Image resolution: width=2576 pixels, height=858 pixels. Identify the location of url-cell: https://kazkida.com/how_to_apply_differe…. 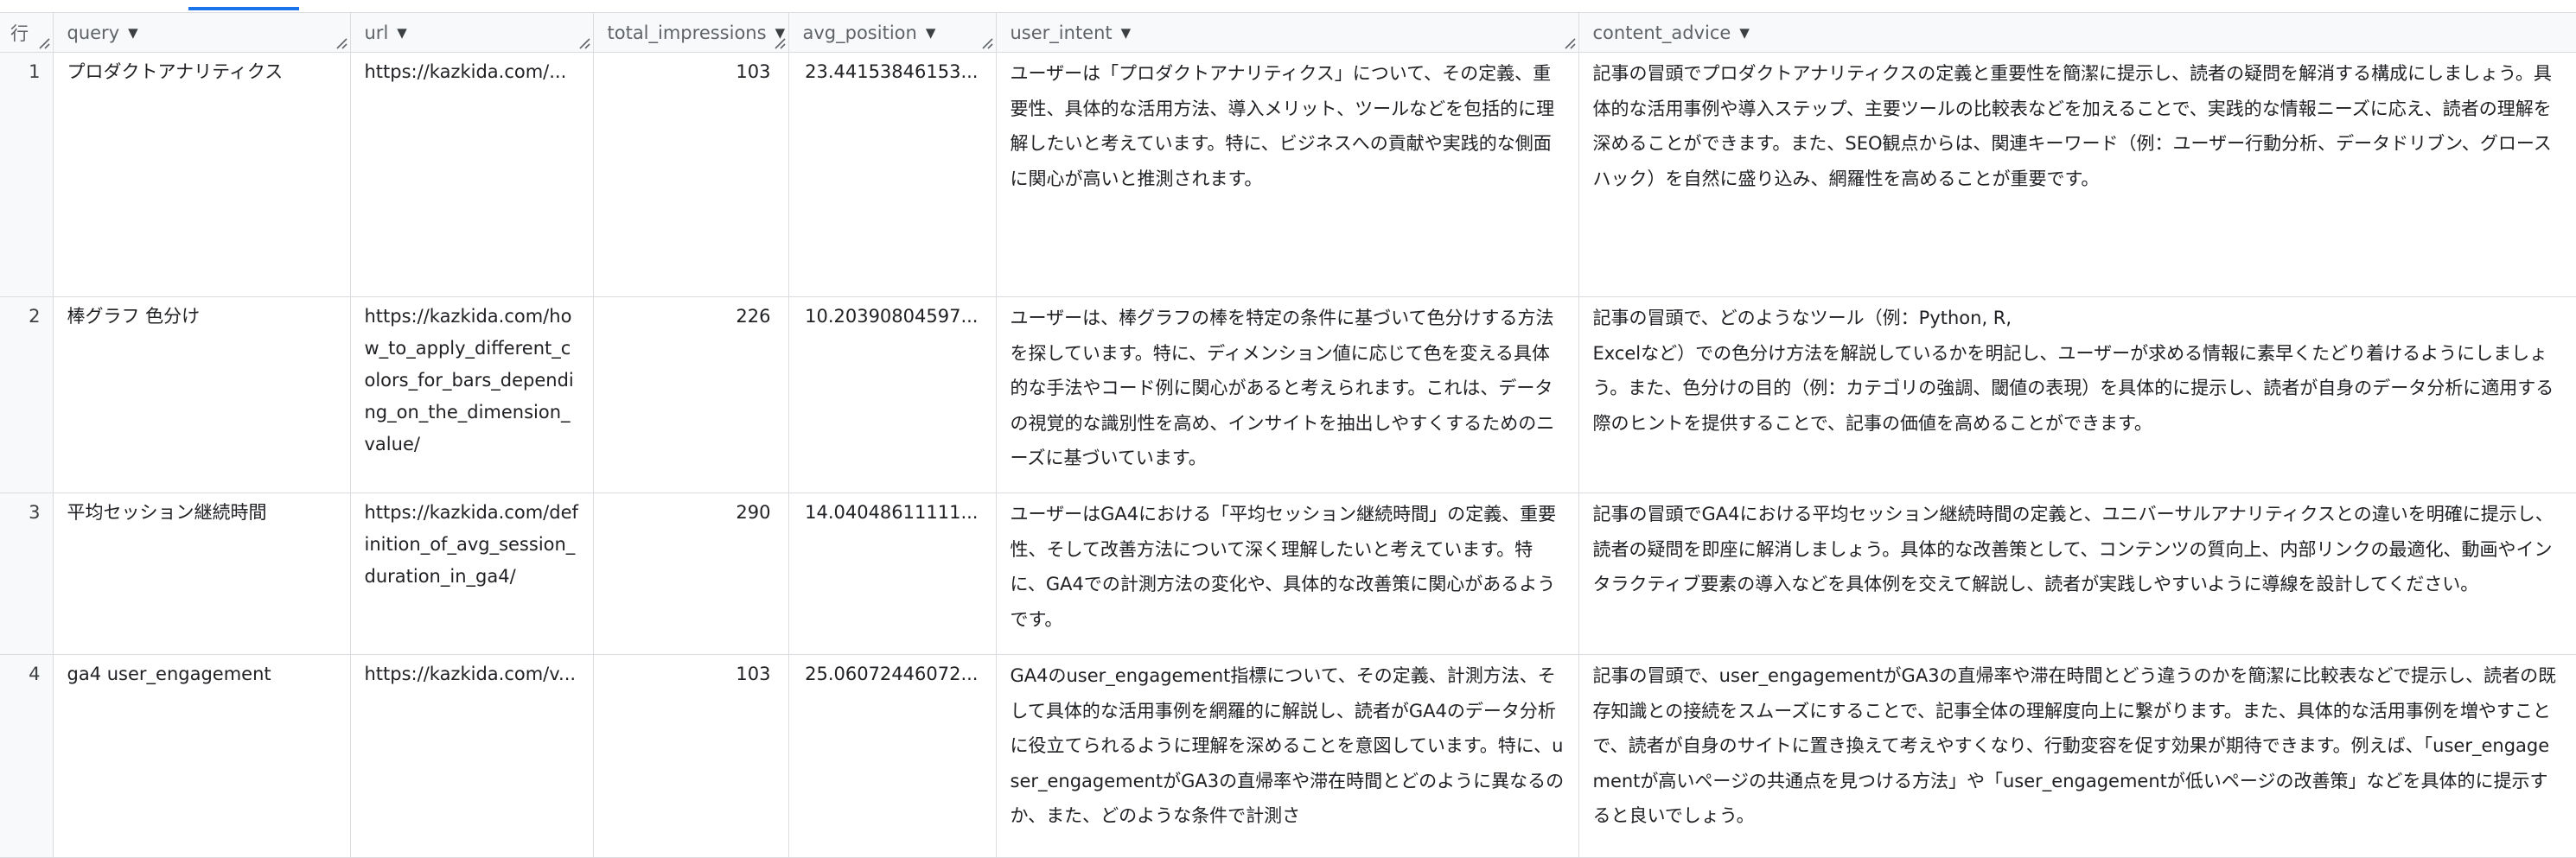
(472, 394).